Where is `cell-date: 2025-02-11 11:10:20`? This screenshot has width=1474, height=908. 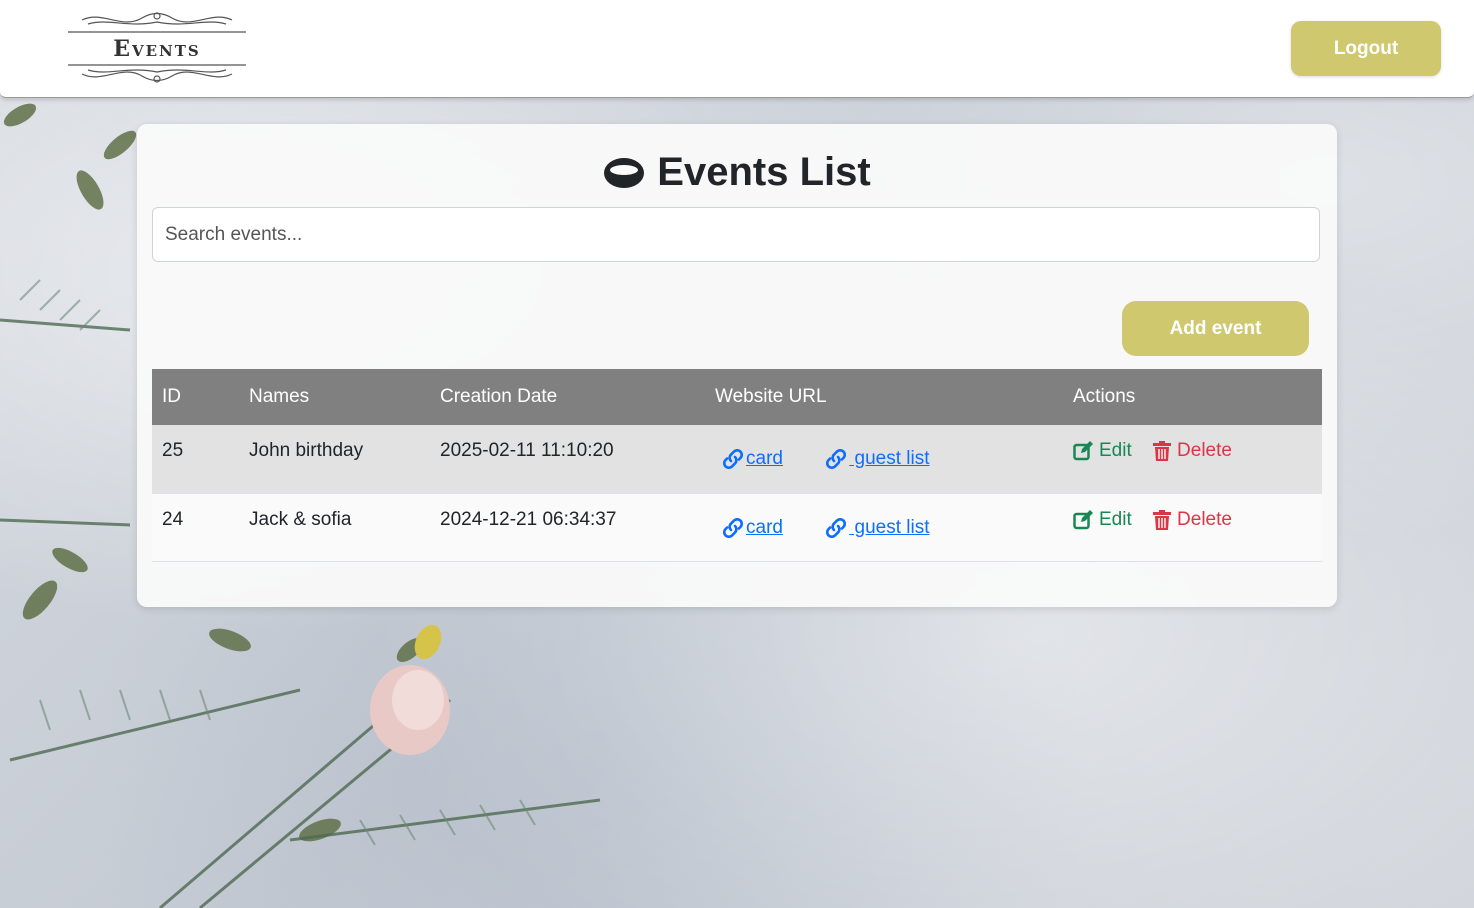 cell-date: 2025-02-11 11:10:20 is located at coordinates (567, 459).